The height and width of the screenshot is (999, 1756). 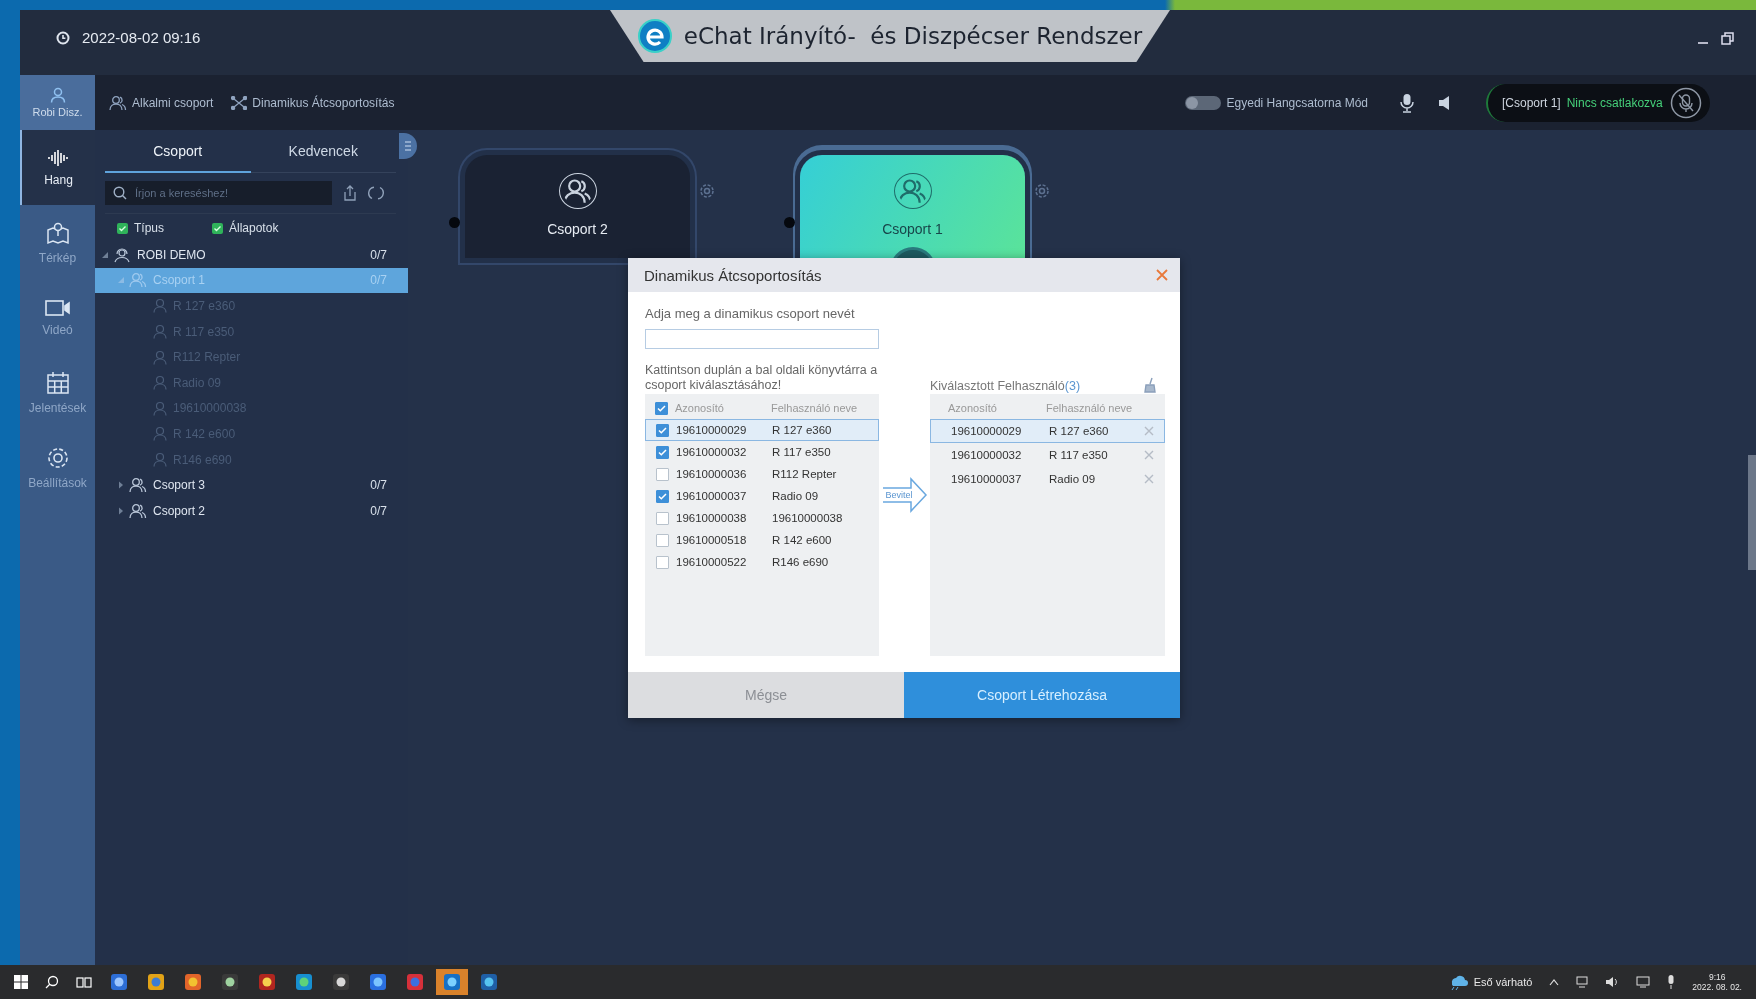 I want to click on table-cell-text: 19610000522, so click(x=712, y=562).